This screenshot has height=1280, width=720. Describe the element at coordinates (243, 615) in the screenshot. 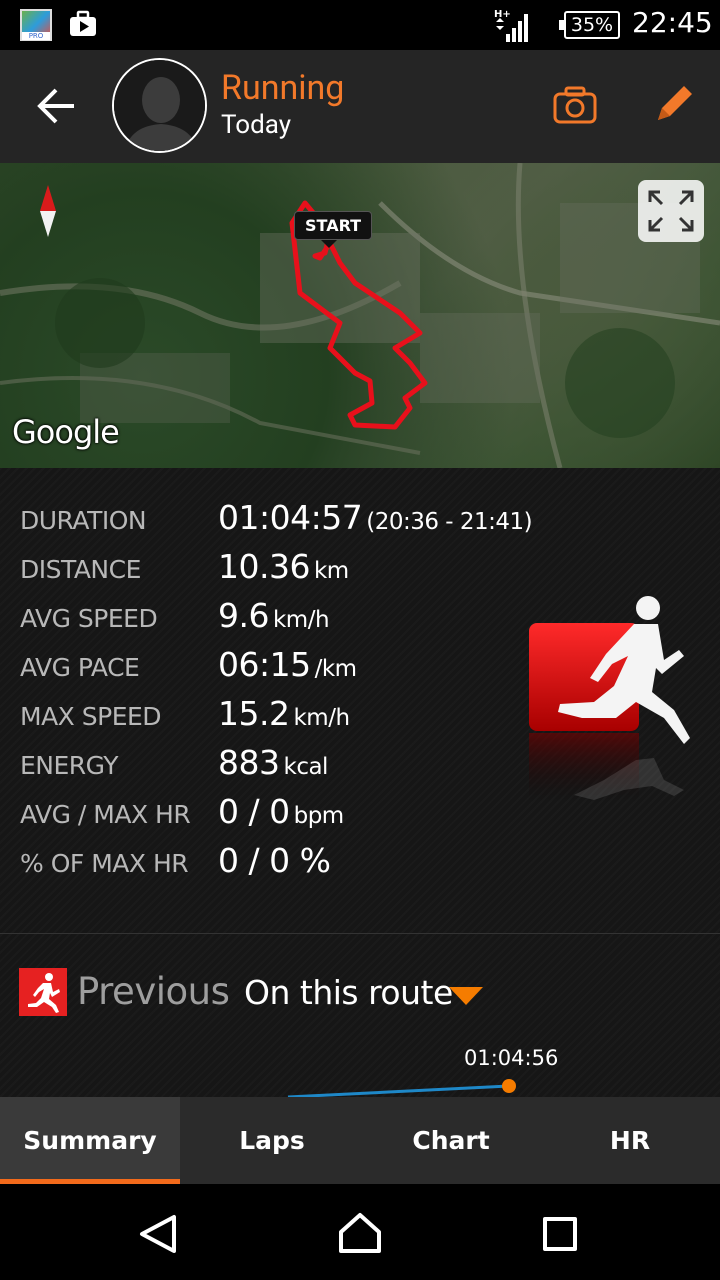

I see `stat-number: 9.6` at that location.